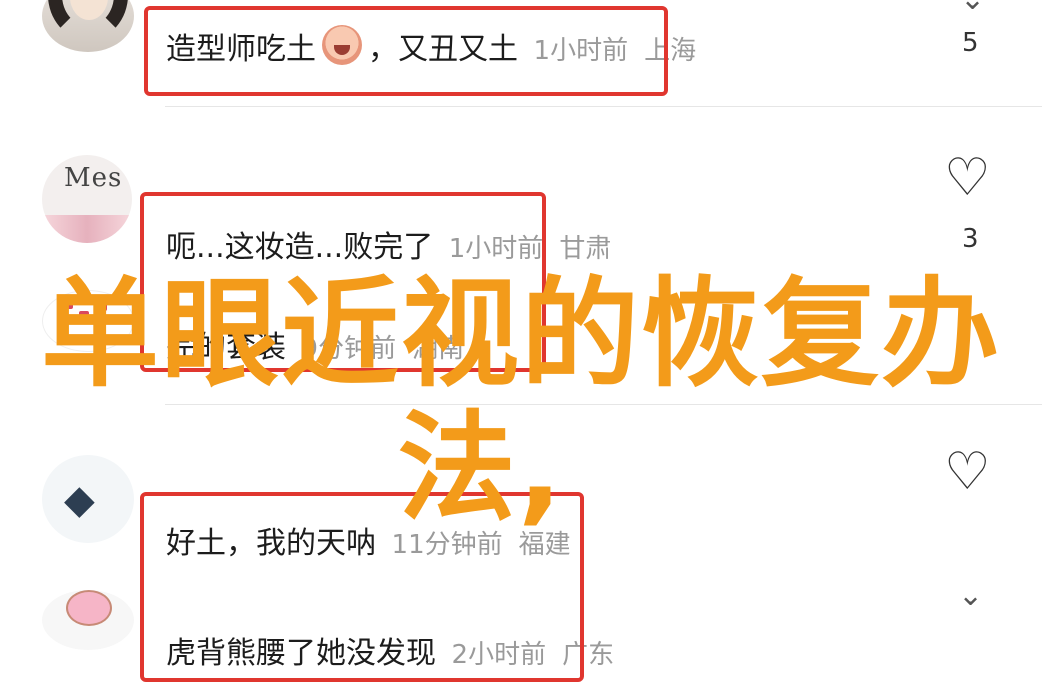 The width and height of the screenshot is (1042, 698). I want to click on divider, so click(603, 106).